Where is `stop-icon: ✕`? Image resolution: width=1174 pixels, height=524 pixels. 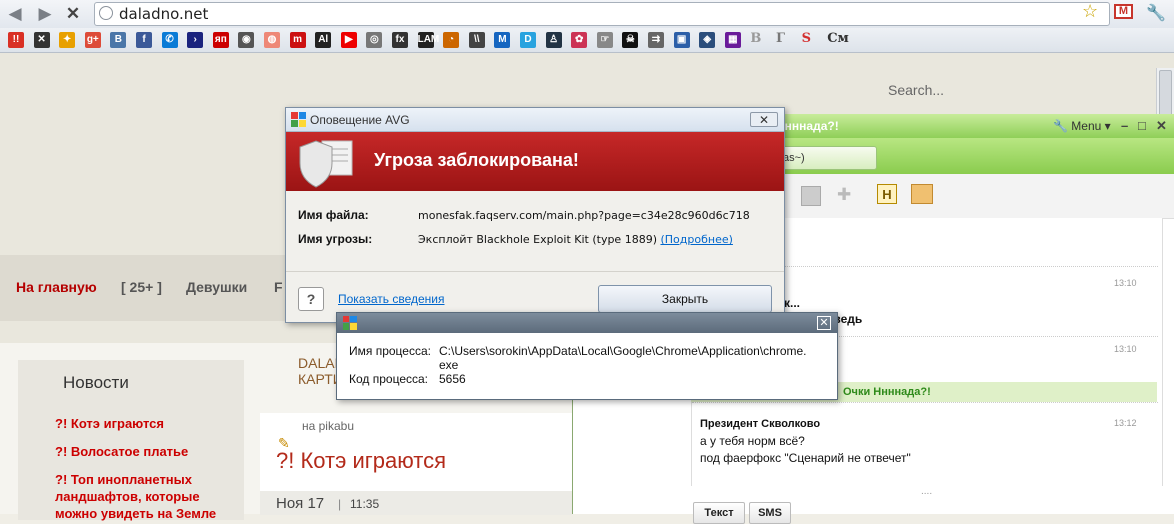 stop-icon: ✕ is located at coordinates (73, 14).